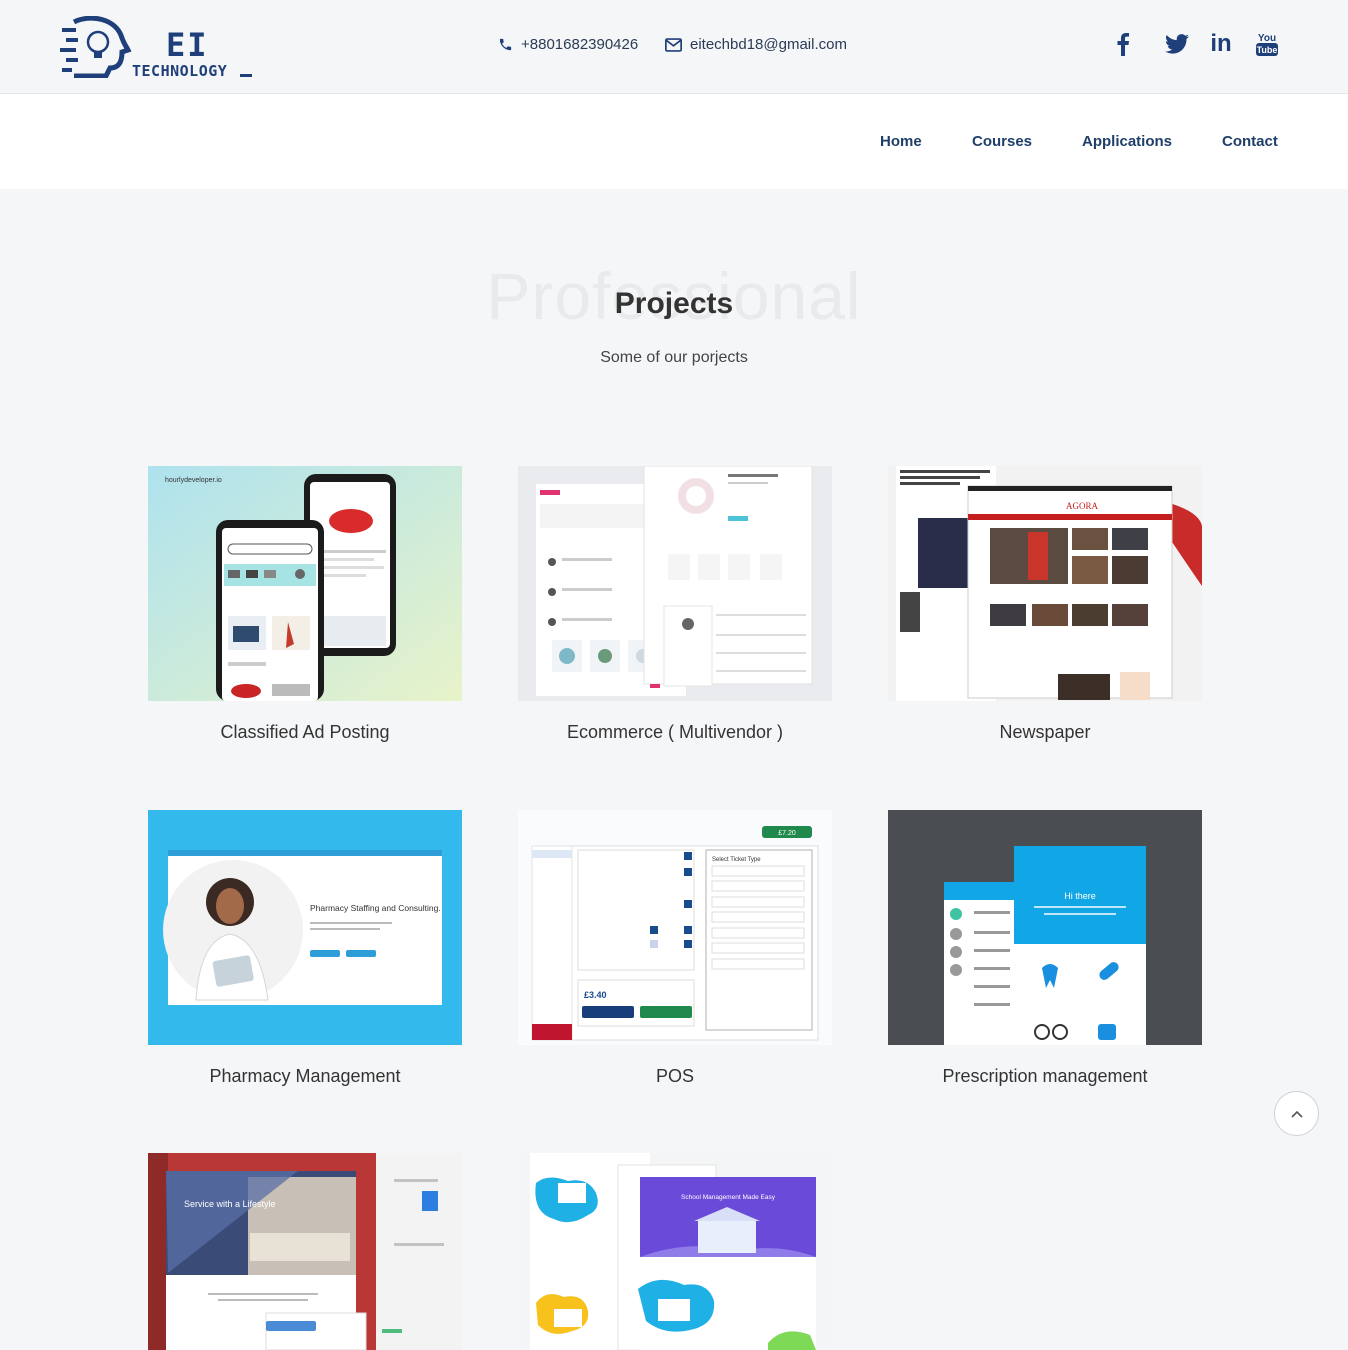 The height and width of the screenshot is (1350, 1348). What do you see at coordinates (1123, 44) in the screenshot?
I see `facebook-icon` at bounding box center [1123, 44].